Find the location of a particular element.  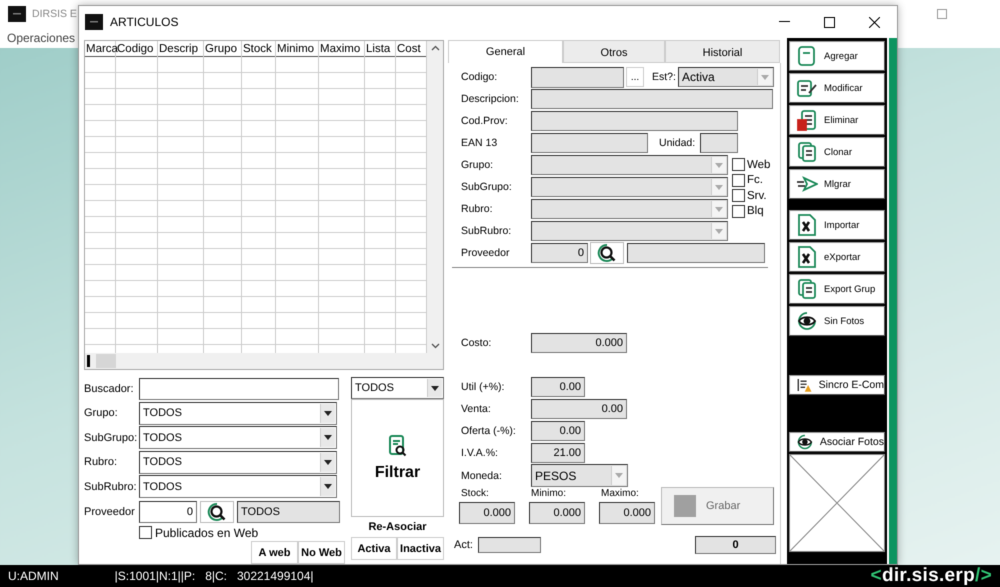

section-label: Re-Asociar is located at coordinates (397, 527).